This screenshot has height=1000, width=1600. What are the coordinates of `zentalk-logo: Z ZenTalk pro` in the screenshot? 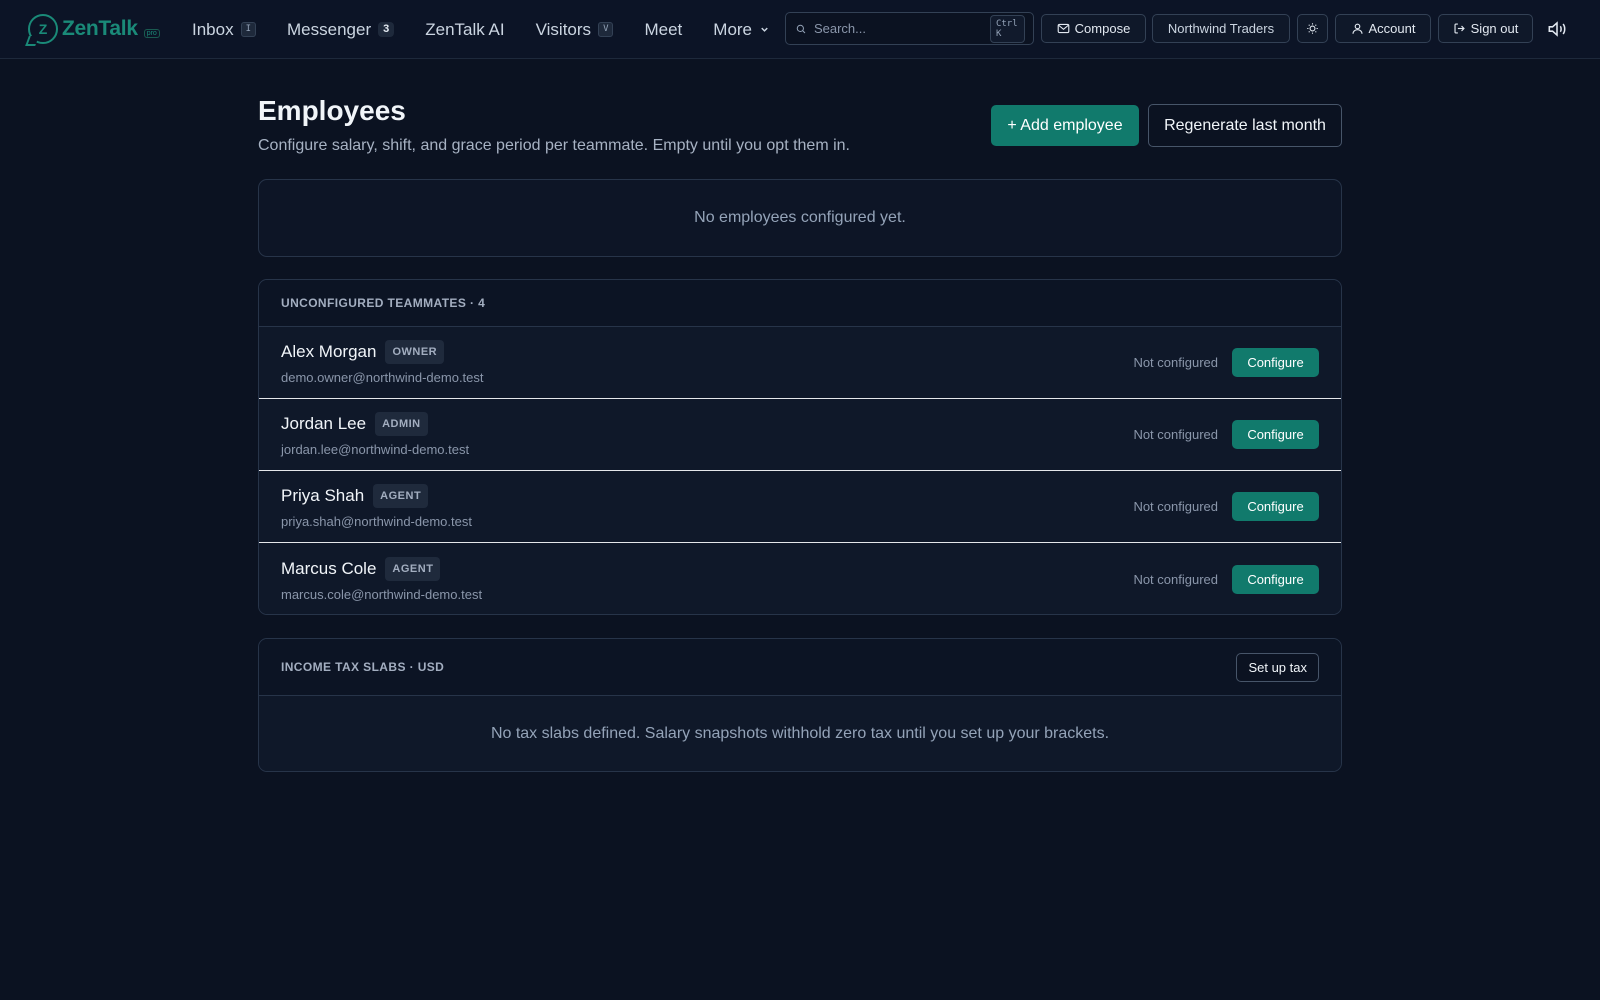 It's located at (94, 29).